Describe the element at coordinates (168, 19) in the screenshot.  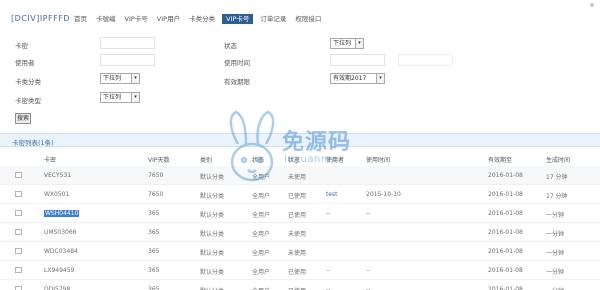
I see `nav-item-3: VIP用户` at that location.